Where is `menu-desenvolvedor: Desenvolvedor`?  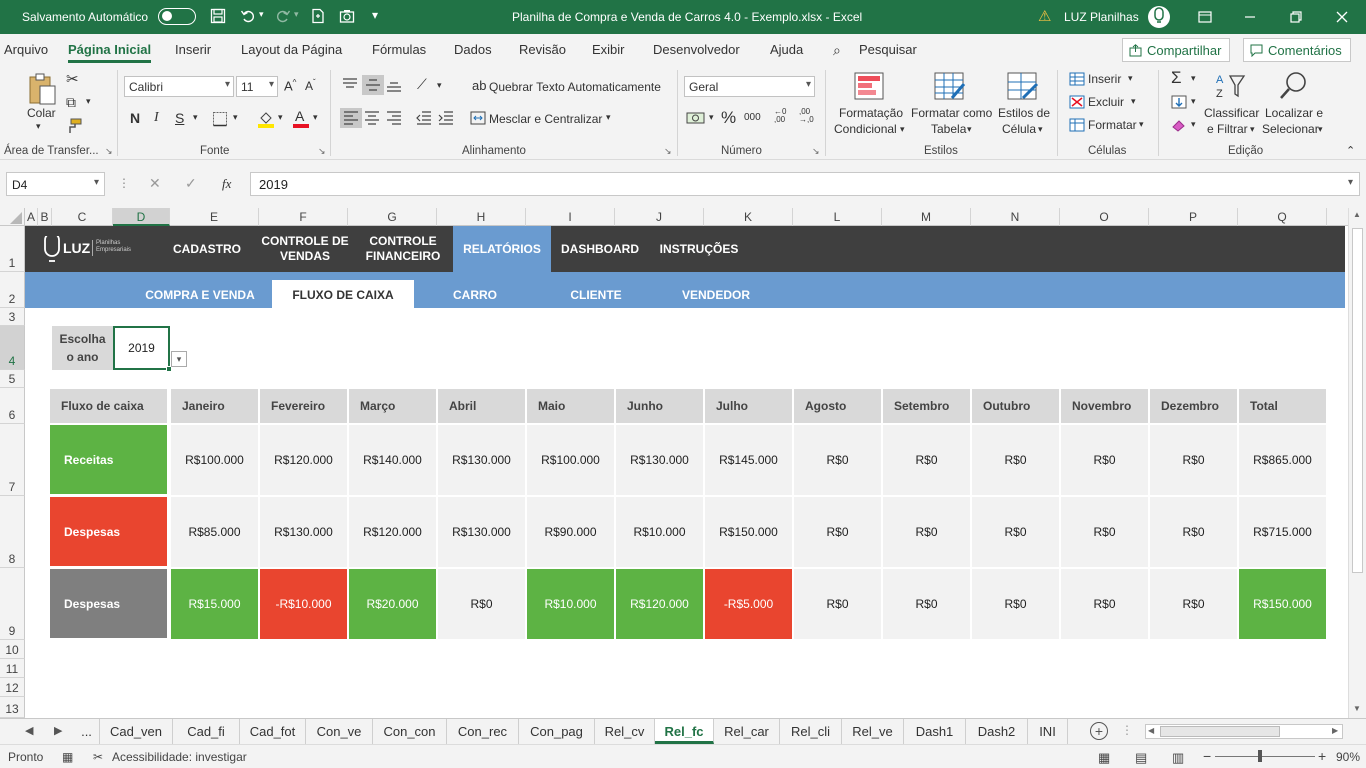 menu-desenvolvedor: Desenvolvedor is located at coordinates (696, 49).